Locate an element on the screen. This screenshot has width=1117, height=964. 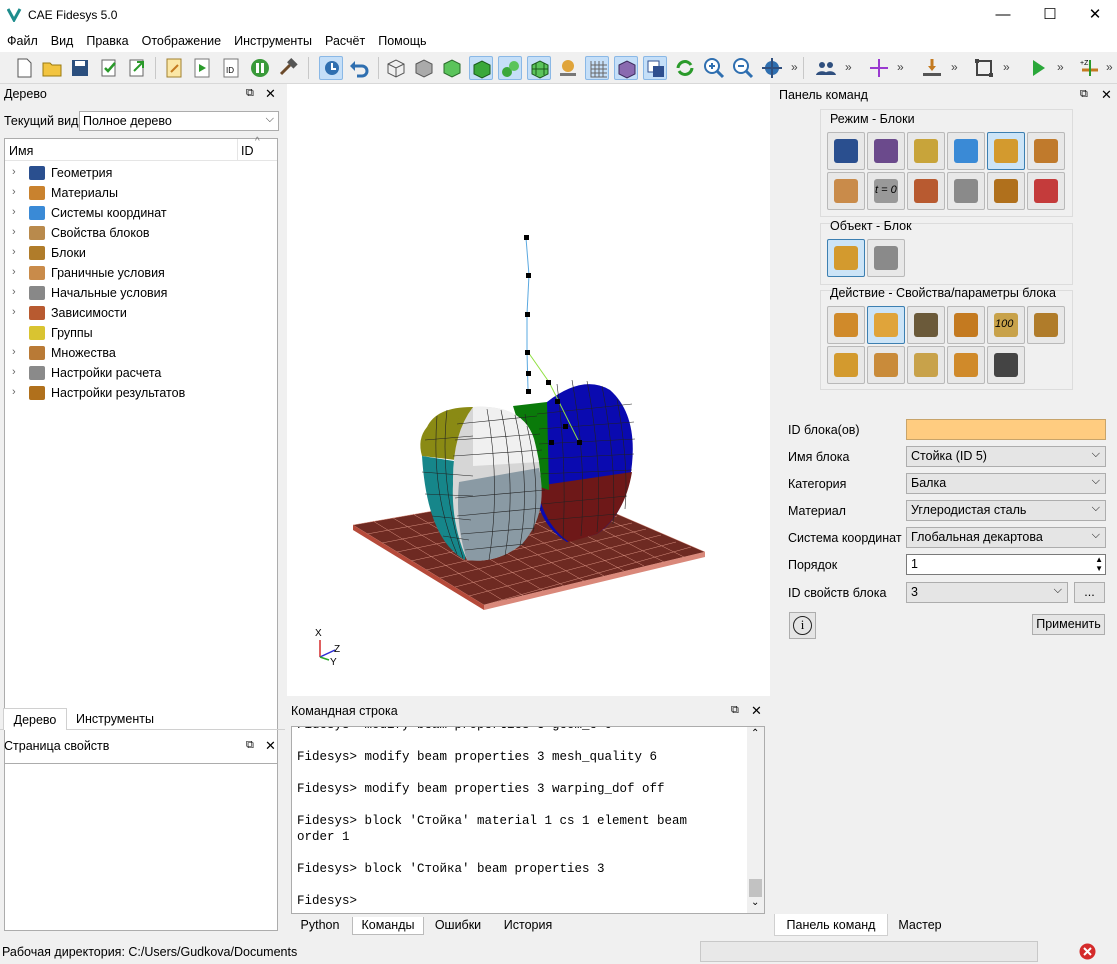
maximize-button: ☐ is located at coordinates (1050, 15).